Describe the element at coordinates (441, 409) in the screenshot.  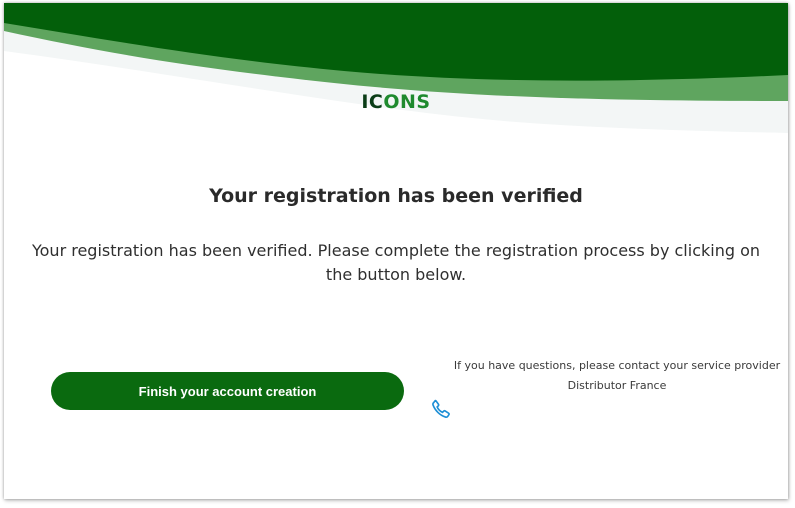
I see `phone-icon` at that location.